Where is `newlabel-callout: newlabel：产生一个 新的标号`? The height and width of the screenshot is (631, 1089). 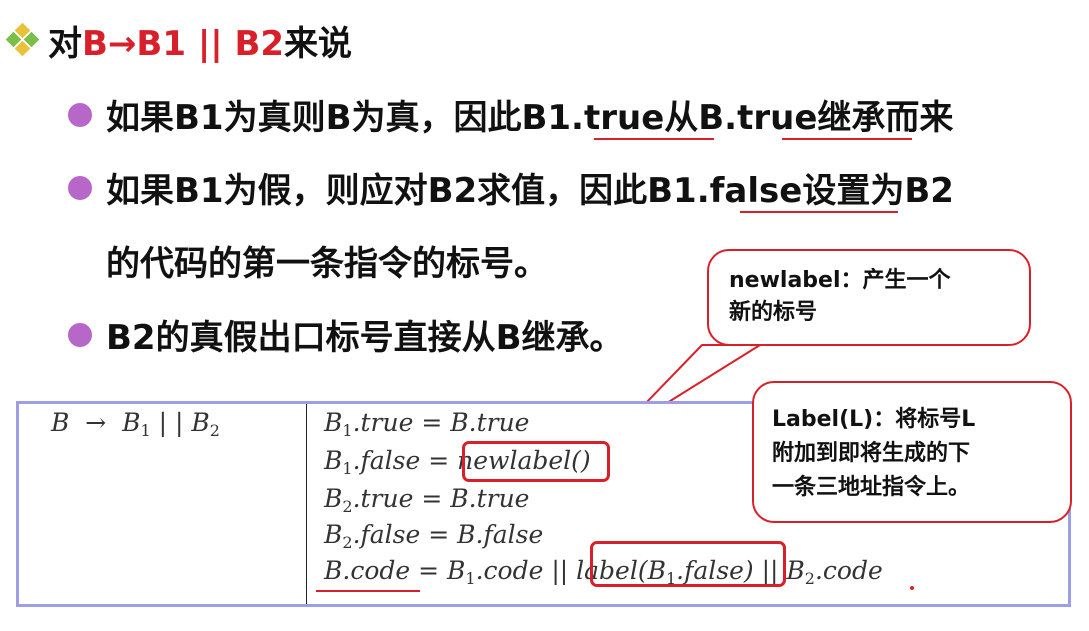
newlabel-callout: newlabel：产生一个 新的标号 is located at coordinates (869, 297).